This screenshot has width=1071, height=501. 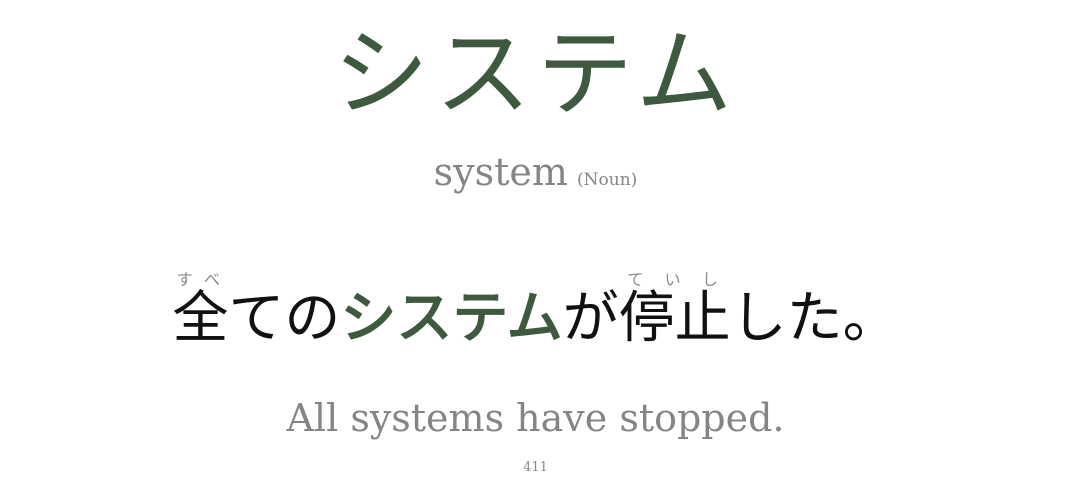 I want to click on ruby-segment-1: 全すべ, so click(x=200, y=310).